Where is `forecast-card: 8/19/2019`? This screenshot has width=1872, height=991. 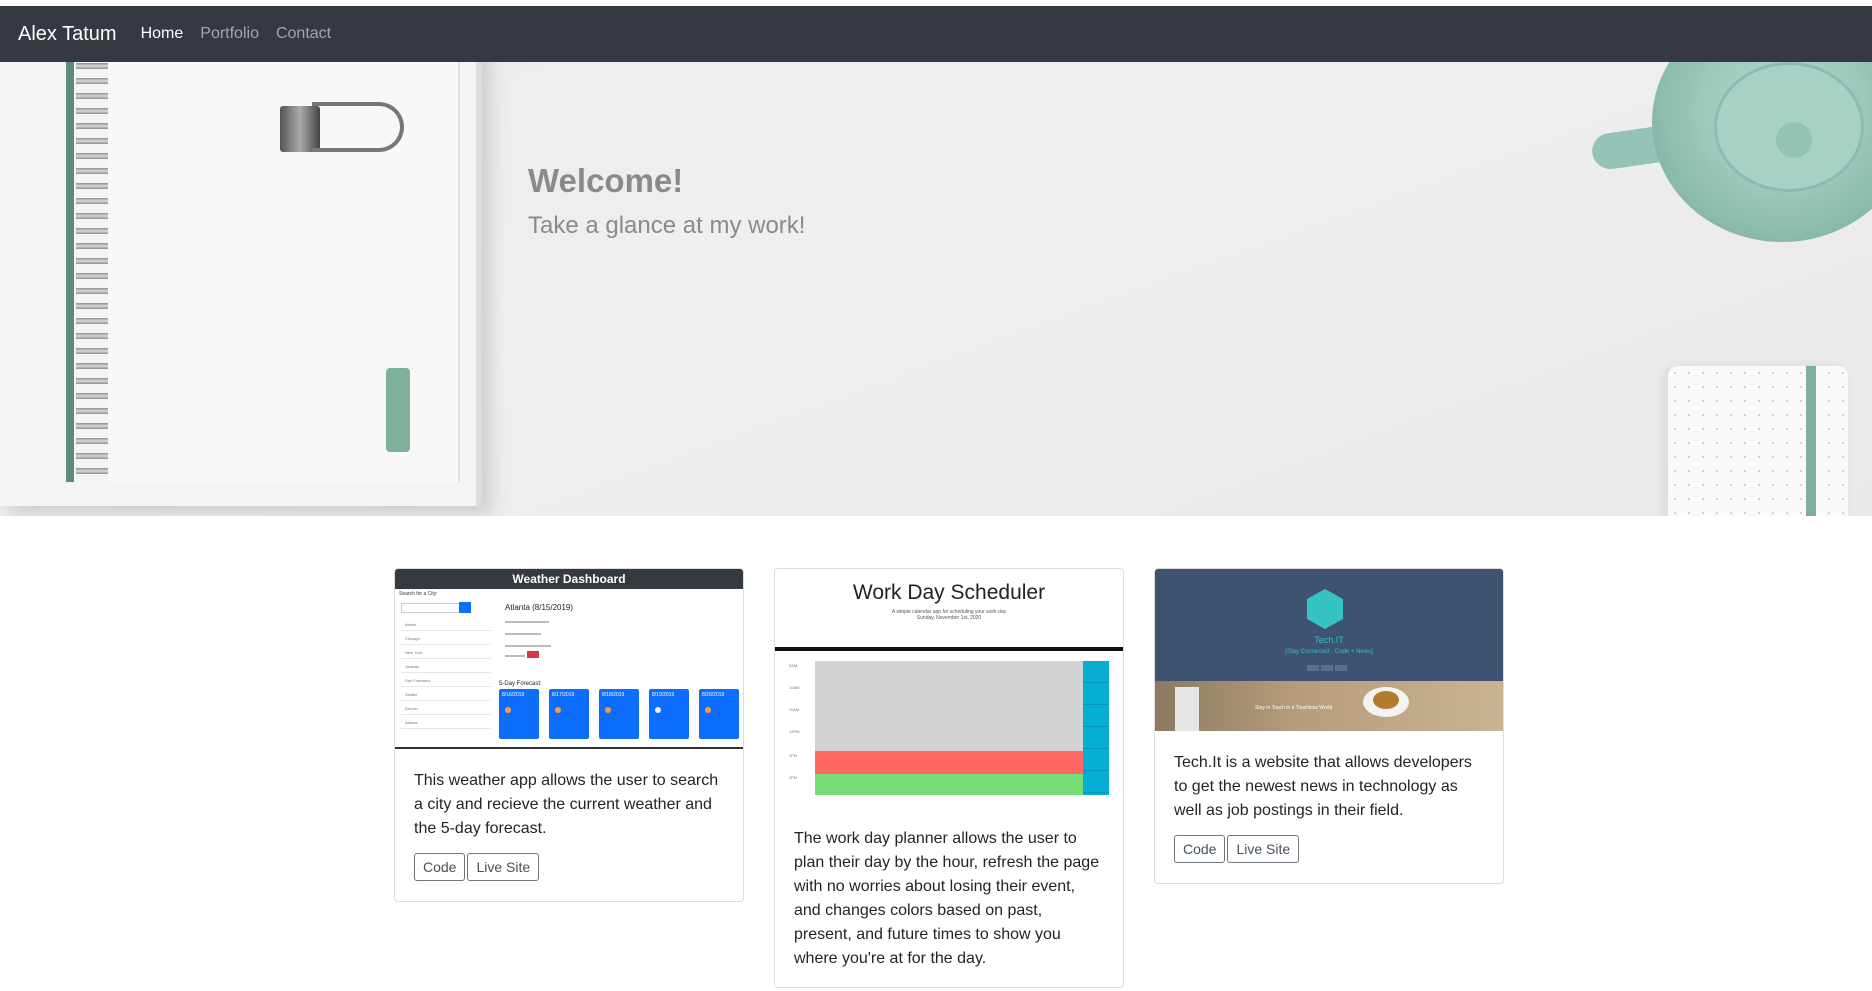 forecast-card: 8/19/2019 is located at coordinates (669, 714).